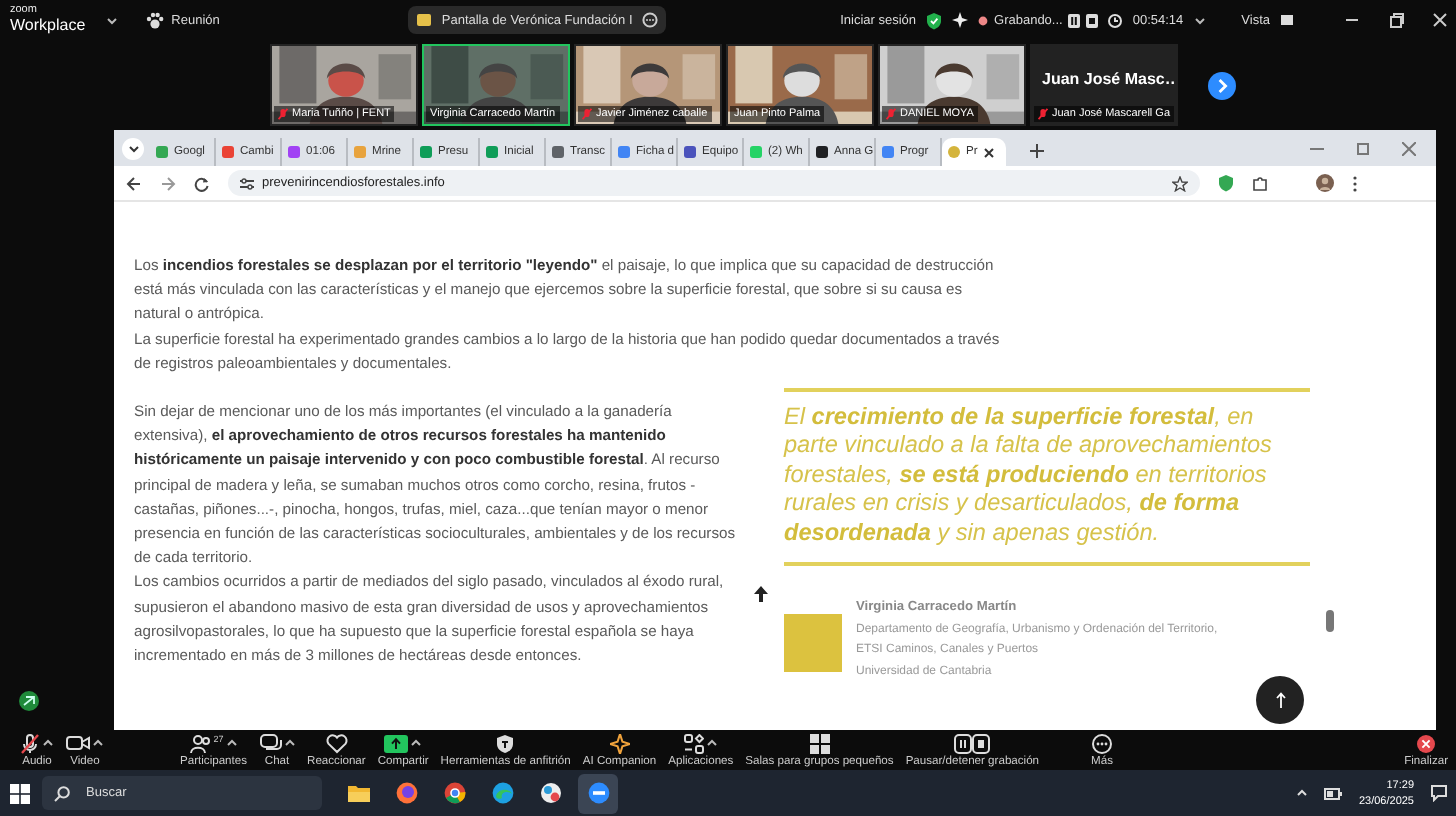 This screenshot has width=1456, height=816. What do you see at coordinates (813, 643) in the screenshot?
I see `author-image` at bounding box center [813, 643].